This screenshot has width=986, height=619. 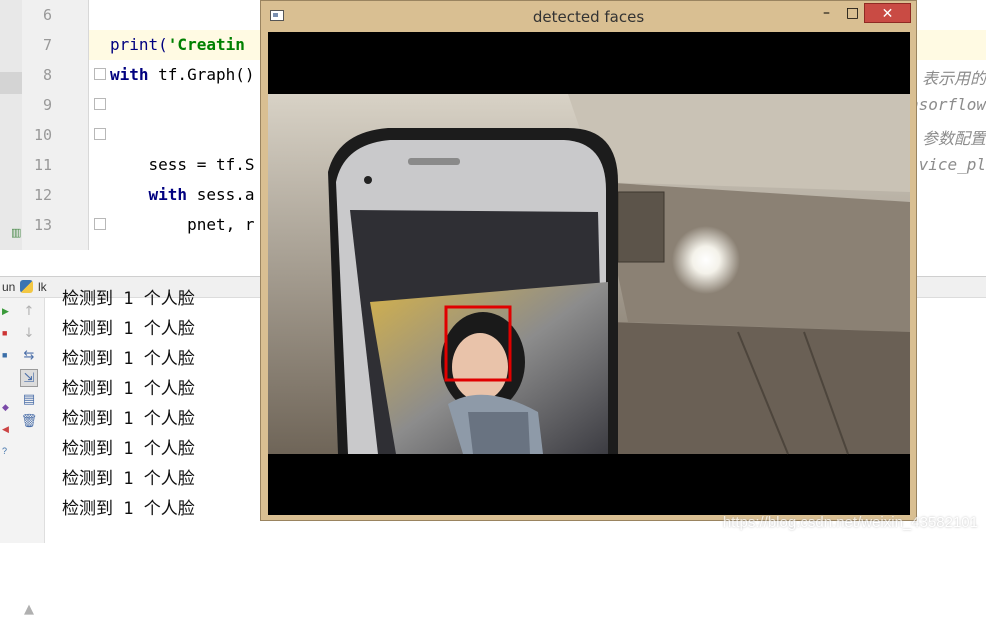 I want to click on watermark: https://blog.csdn.net/weixin_43582101, so click(x=850, y=522).